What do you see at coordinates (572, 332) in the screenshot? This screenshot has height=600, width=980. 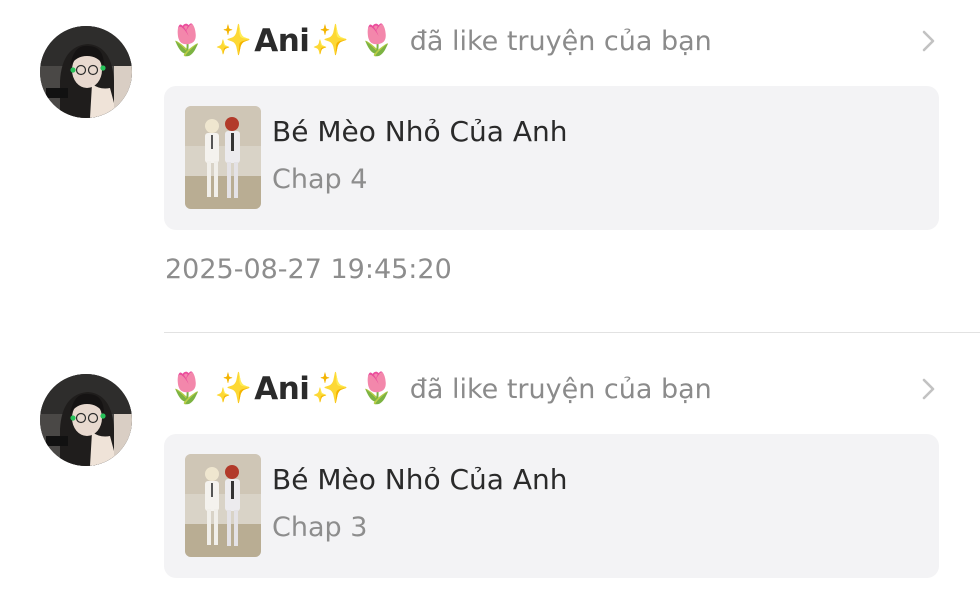 I see `divider` at bounding box center [572, 332].